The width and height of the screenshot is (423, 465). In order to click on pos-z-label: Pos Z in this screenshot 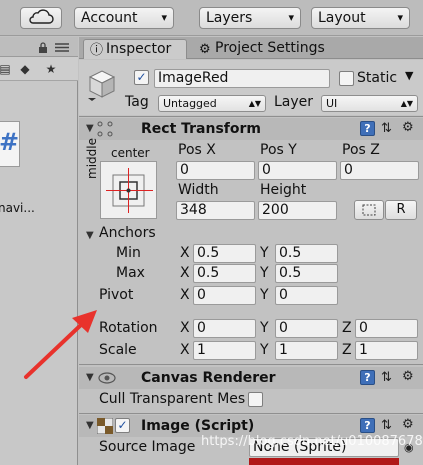, I will do `click(361, 150)`.